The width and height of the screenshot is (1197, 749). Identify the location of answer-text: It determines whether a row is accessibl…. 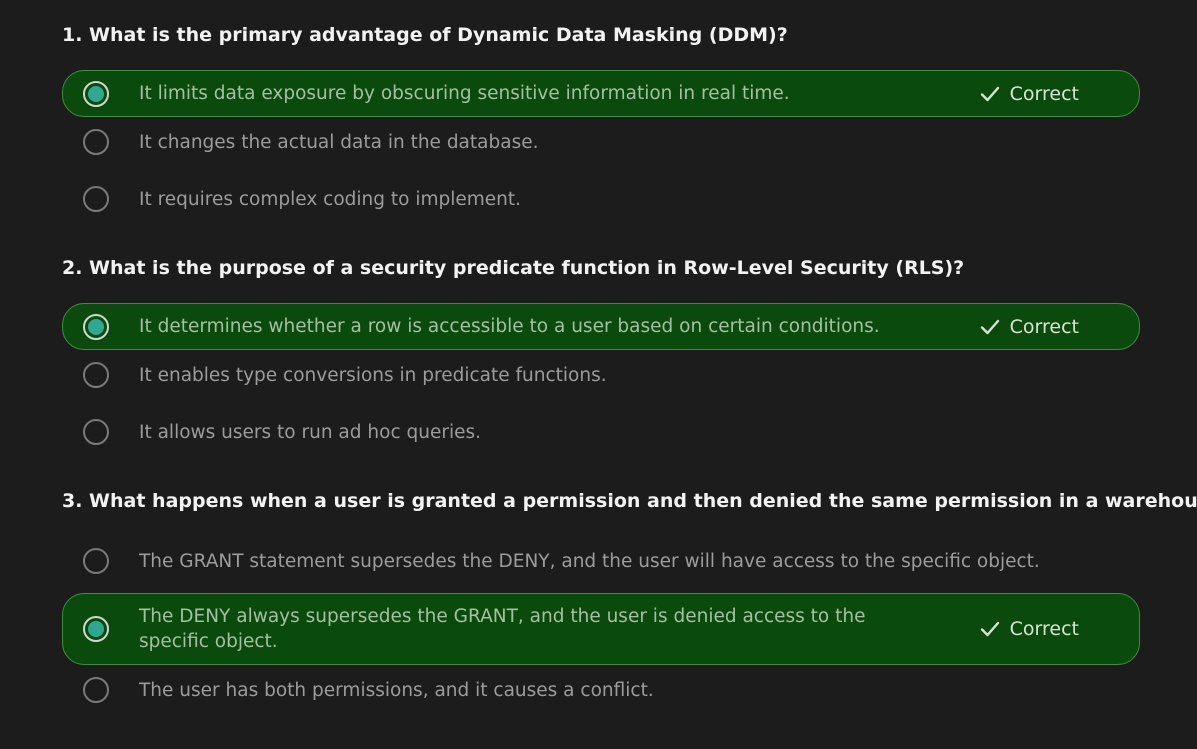
(509, 326).